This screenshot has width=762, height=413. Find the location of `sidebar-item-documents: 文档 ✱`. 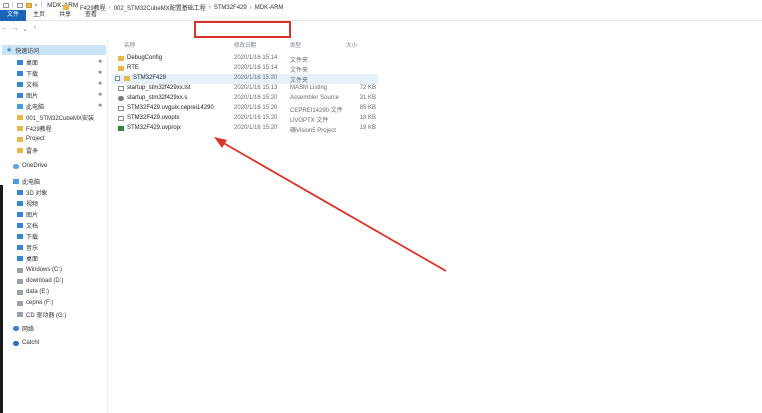

sidebar-item-documents: 文档 ✱ is located at coordinates (59, 84).